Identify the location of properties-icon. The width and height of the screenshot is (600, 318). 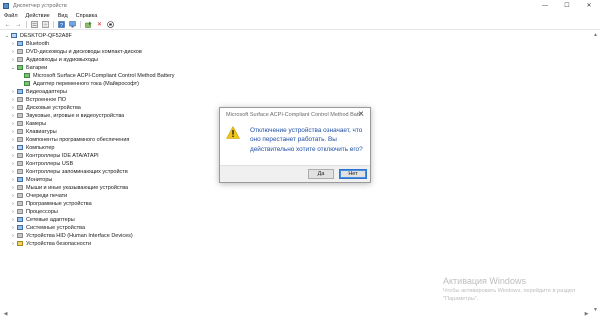
(34, 24).